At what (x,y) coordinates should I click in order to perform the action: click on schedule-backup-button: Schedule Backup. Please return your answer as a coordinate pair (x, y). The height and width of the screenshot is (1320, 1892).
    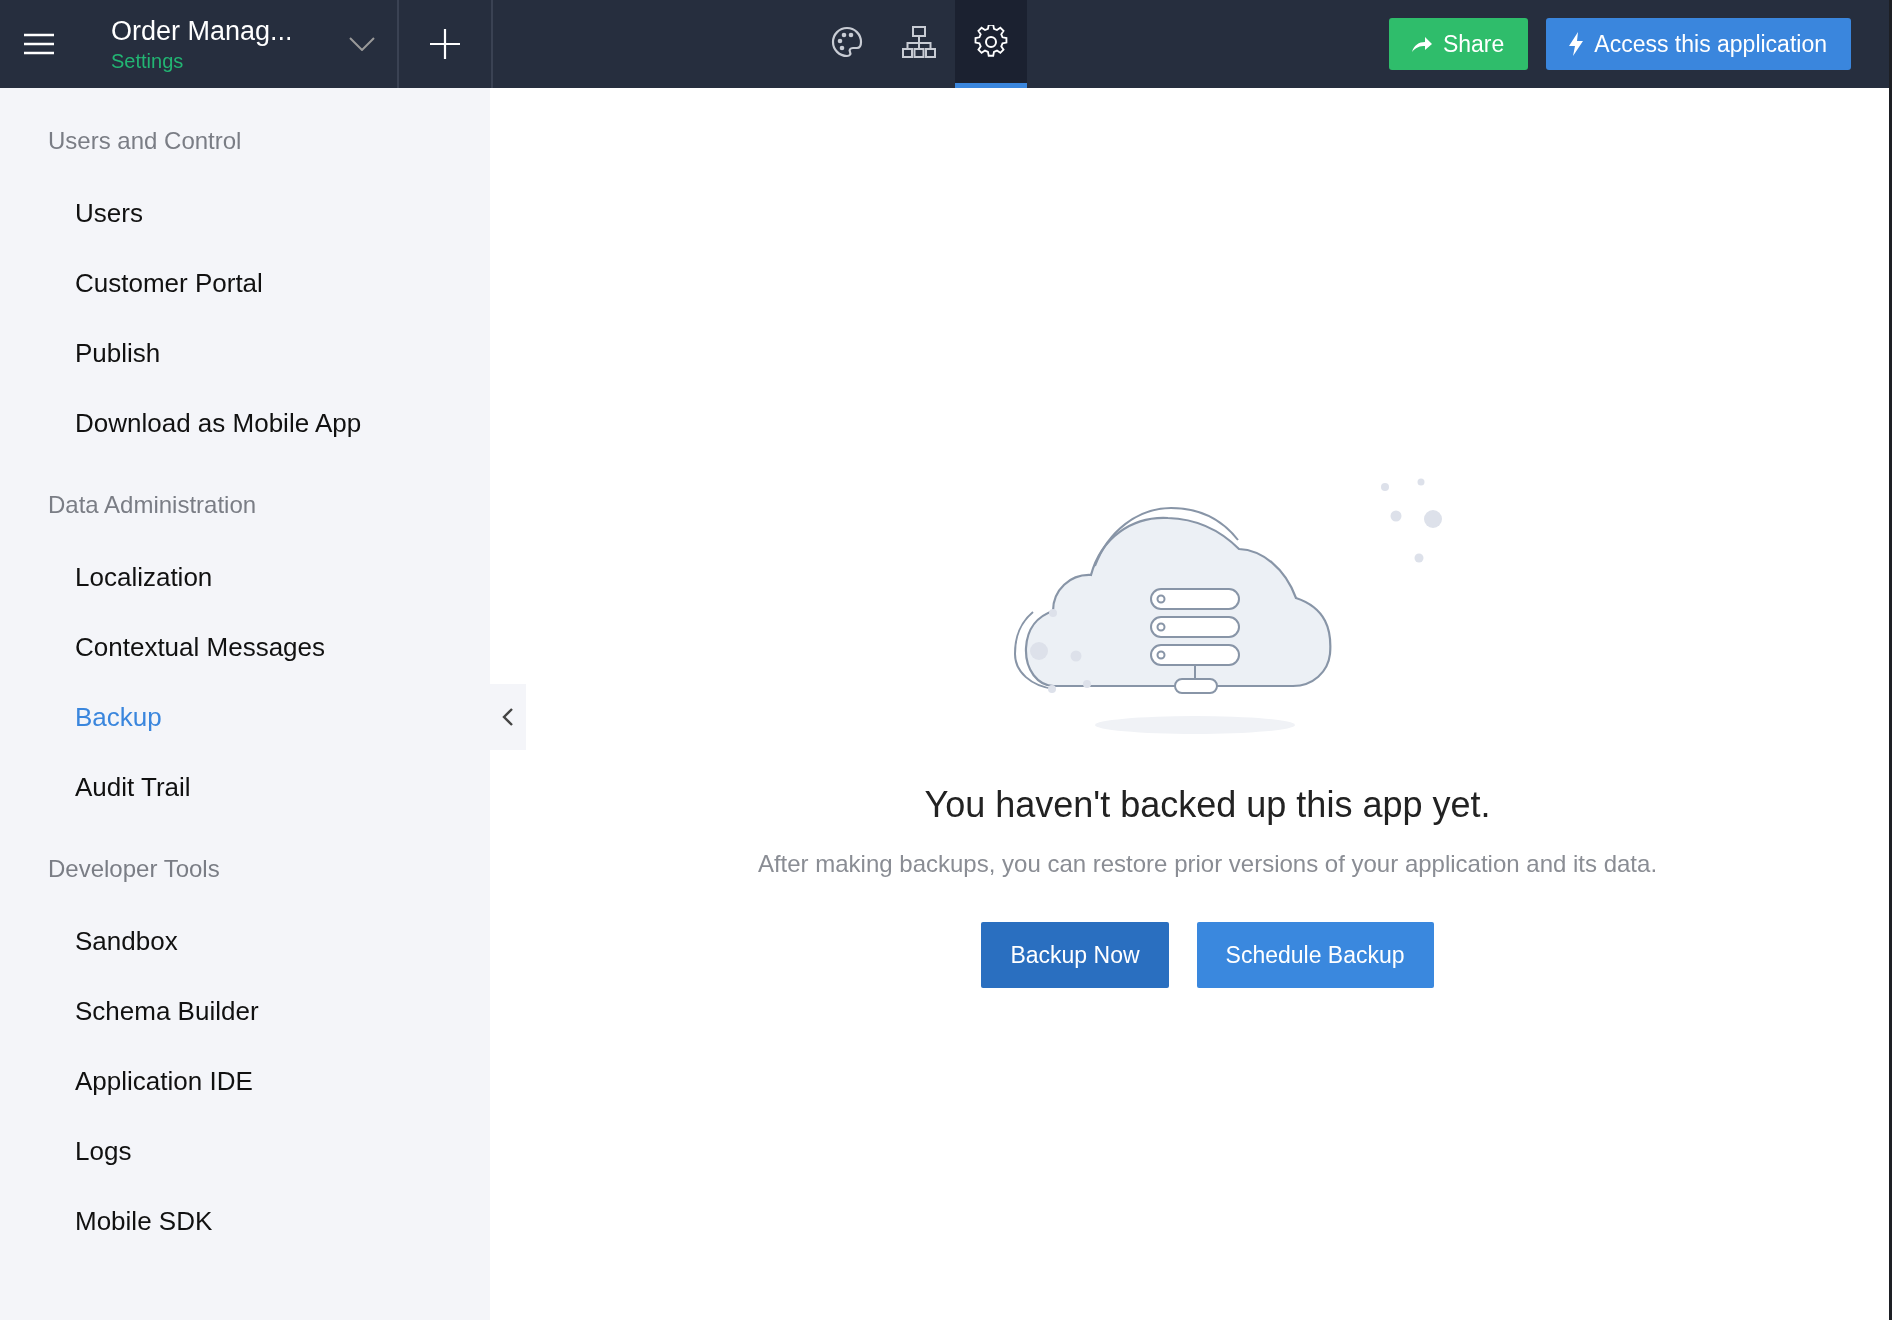
    Looking at the image, I should click on (1315, 955).